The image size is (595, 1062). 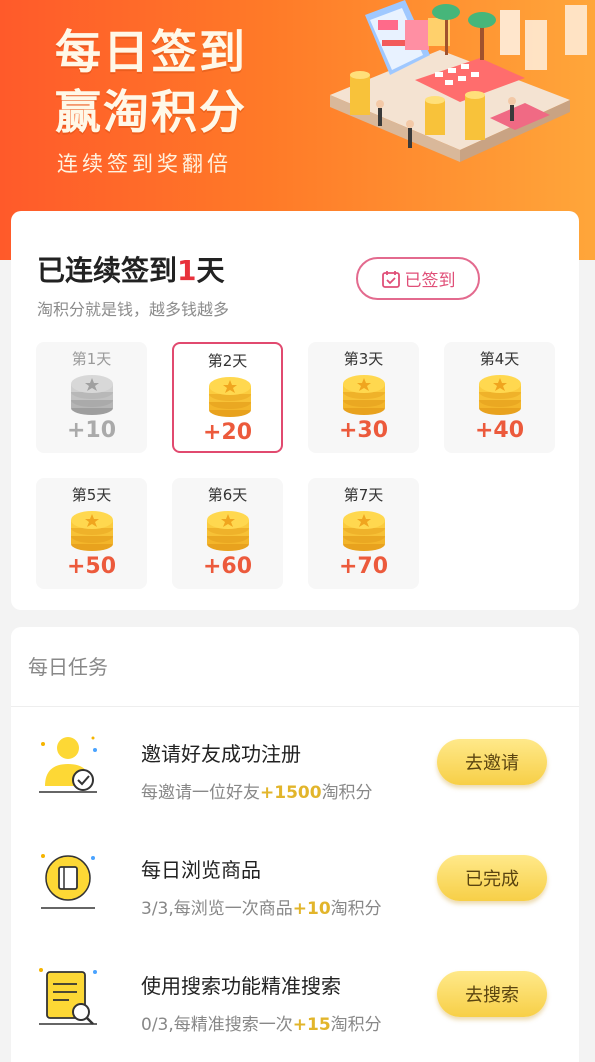 What do you see at coordinates (68, 881) in the screenshot?
I see `browse-goods-icon` at bounding box center [68, 881].